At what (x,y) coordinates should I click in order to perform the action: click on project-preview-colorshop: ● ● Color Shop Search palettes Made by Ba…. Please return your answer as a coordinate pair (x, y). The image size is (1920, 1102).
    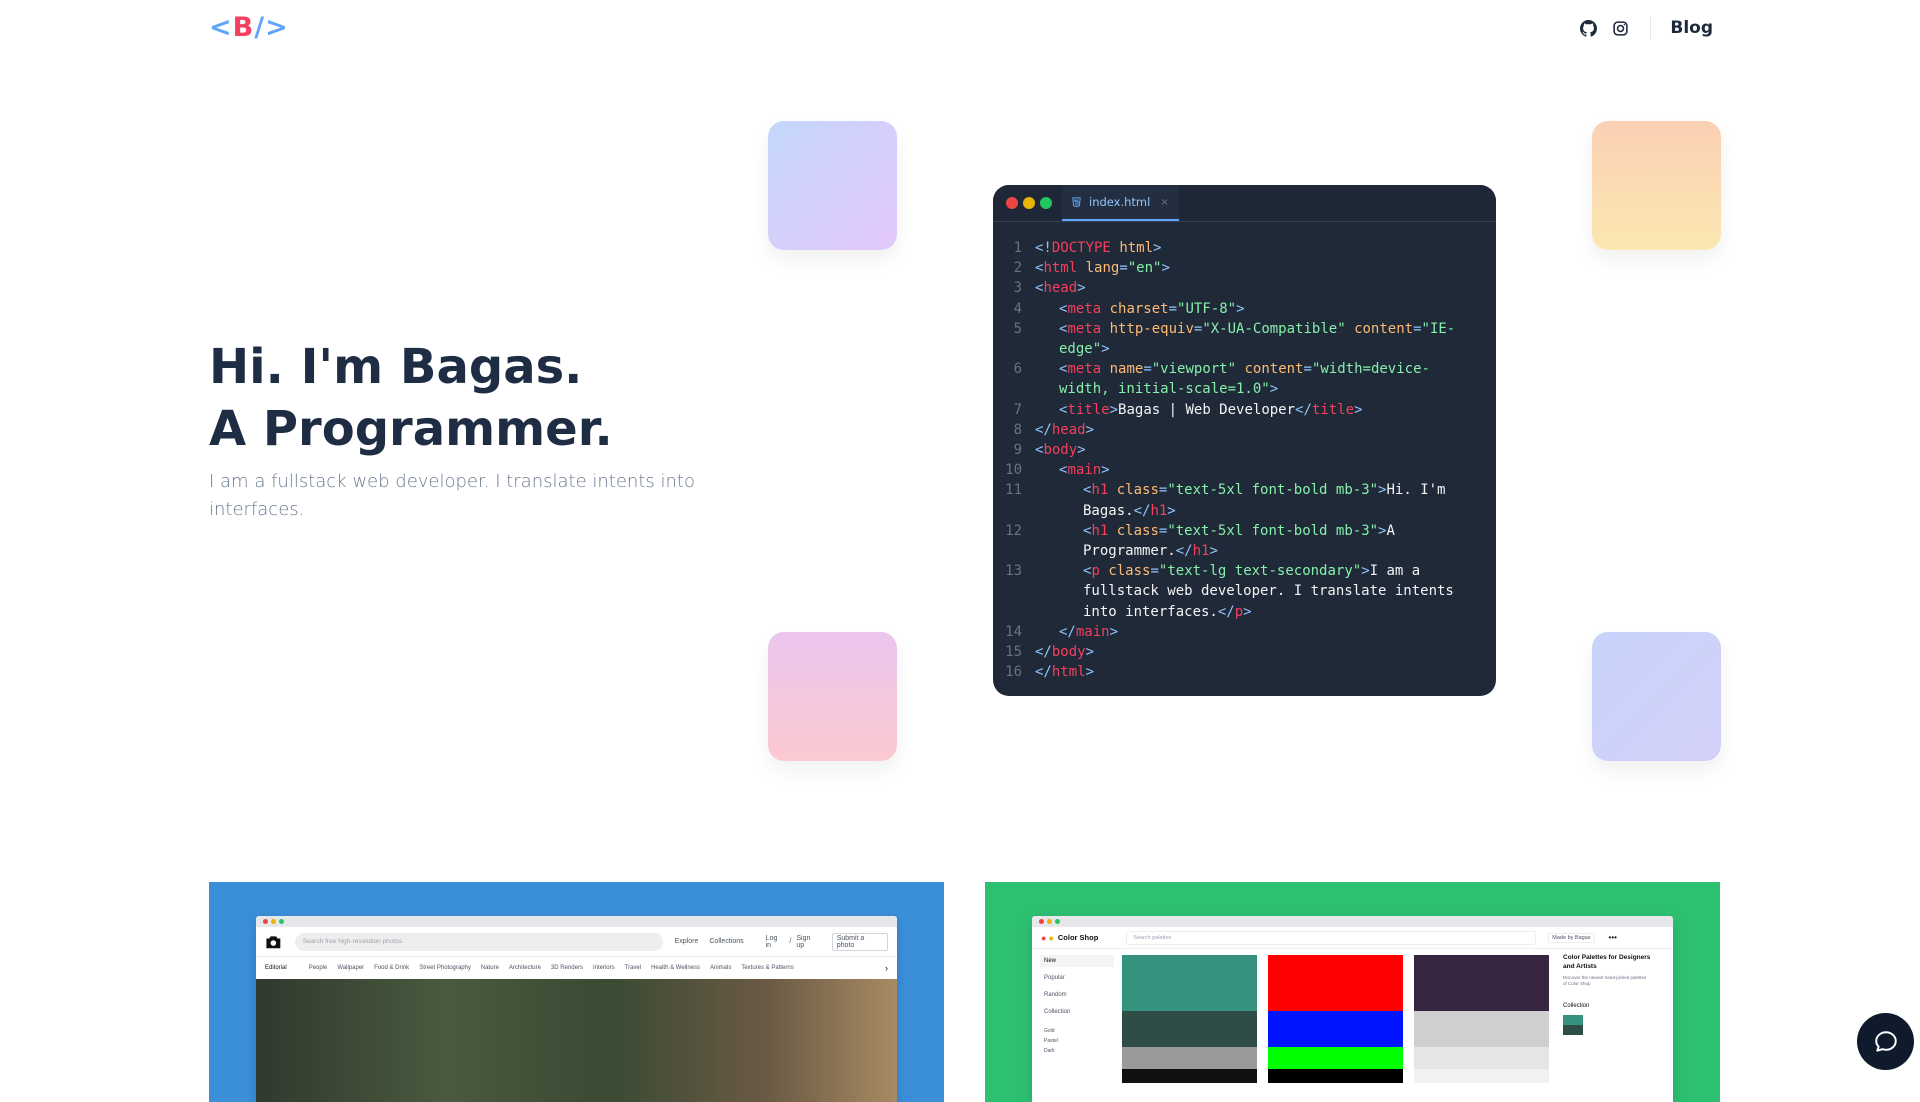
    Looking at the image, I should click on (1352, 1009).